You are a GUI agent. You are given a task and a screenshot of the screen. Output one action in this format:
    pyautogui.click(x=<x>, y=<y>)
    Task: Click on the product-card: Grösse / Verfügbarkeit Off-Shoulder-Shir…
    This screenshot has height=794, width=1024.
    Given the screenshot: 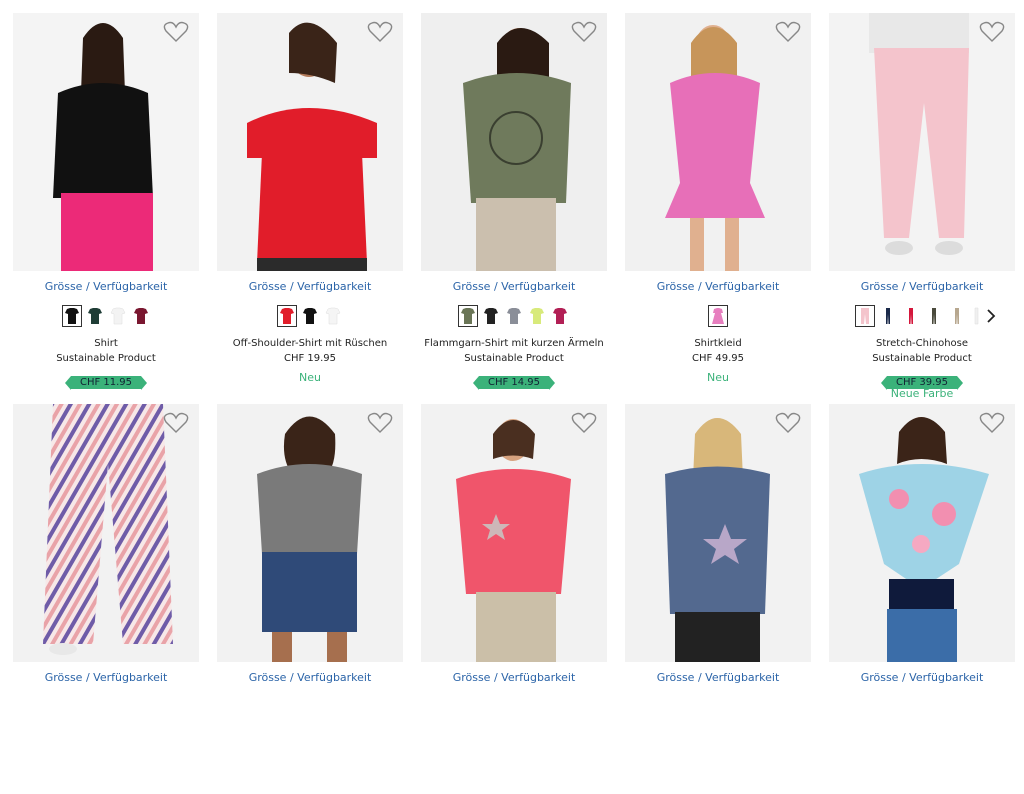 What is the action you would take?
    pyautogui.click(x=310, y=208)
    